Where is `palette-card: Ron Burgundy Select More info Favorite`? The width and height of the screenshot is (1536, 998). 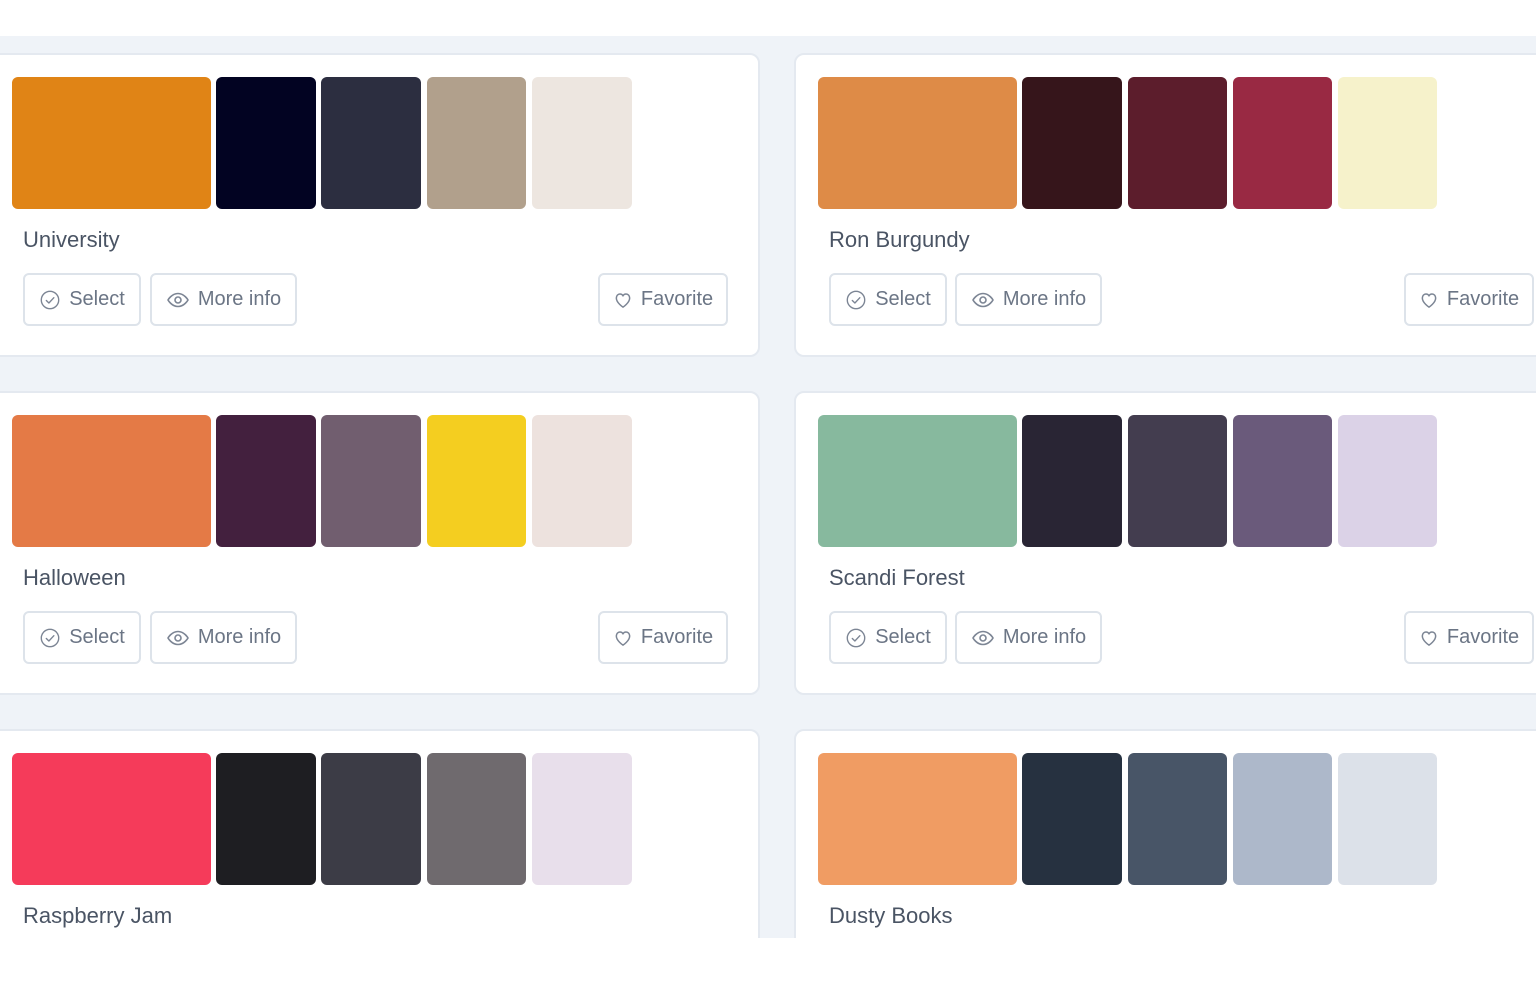 palette-card: Ron Burgundy Select More info Favorite is located at coordinates (1165, 205).